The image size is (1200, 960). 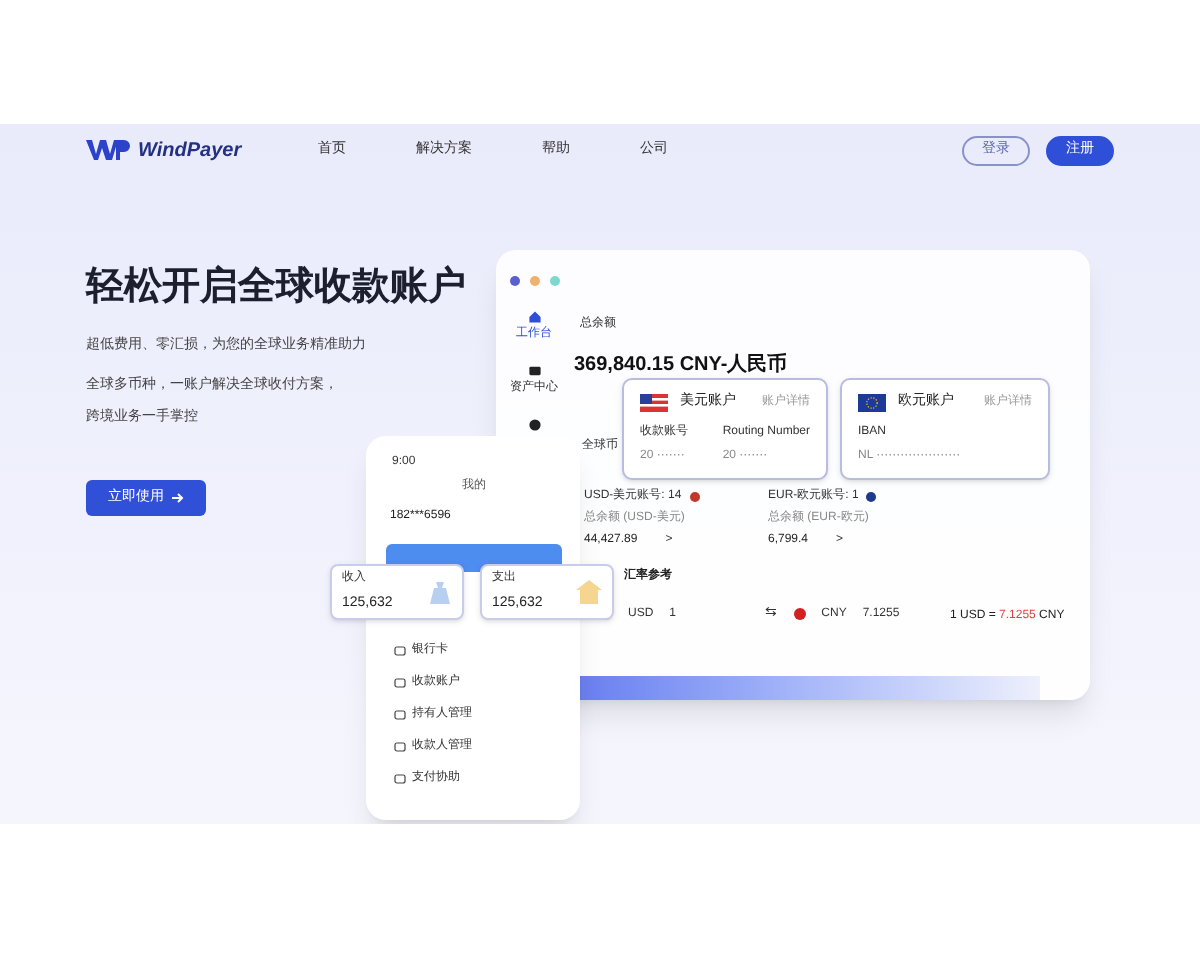 What do you see at coordinates (277, 288) in the screenshot?
I see `hero-title: 轻松开启全球收款账户` at bounding box center [277, 288].